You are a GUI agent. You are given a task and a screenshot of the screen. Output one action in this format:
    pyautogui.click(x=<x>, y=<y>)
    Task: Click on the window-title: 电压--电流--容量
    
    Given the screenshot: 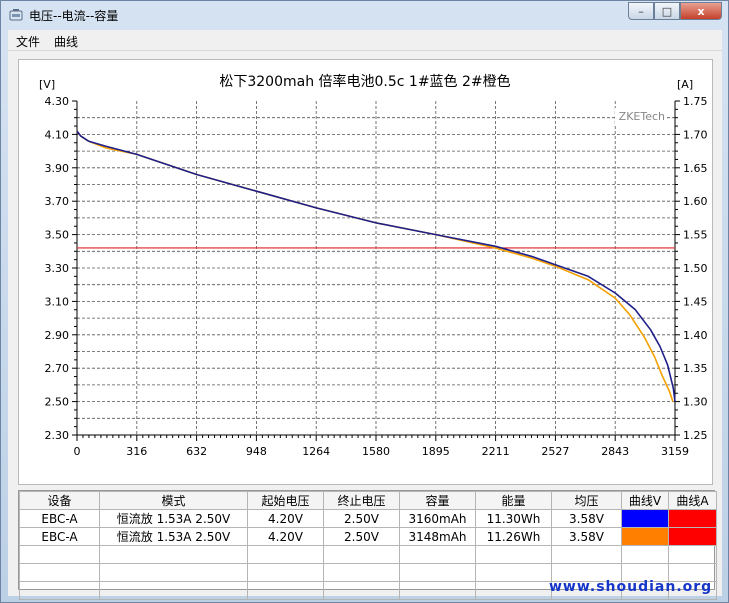 What is the action you would take?
    pyautogui.click(x=74, y=16)
    